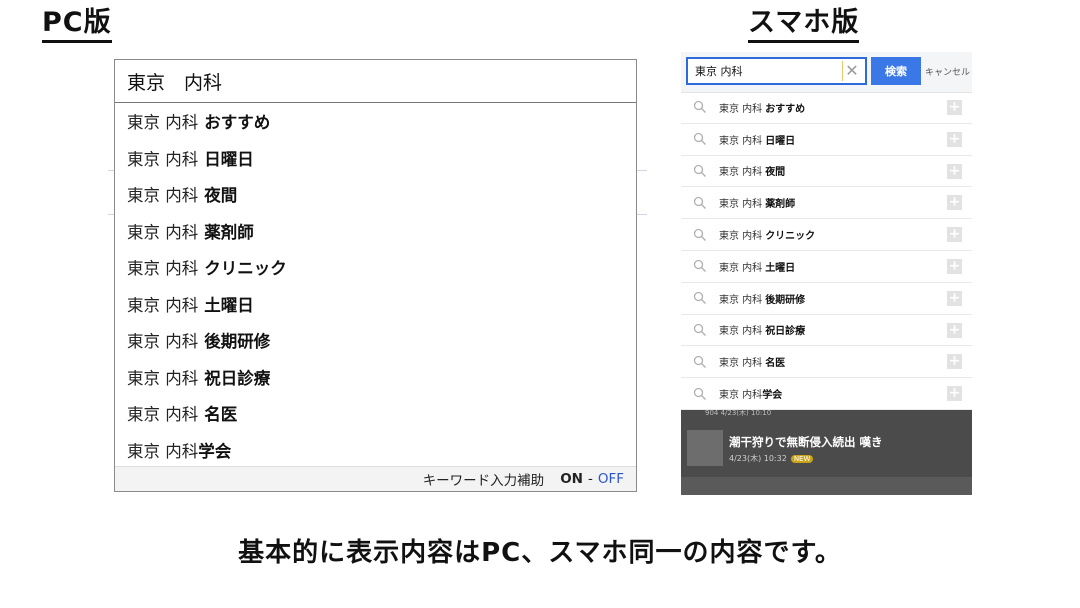 This screenshot has height=608, width=1080. I want to click on suggestion-item: 東京 内科 クリニック, so click(375, 267).